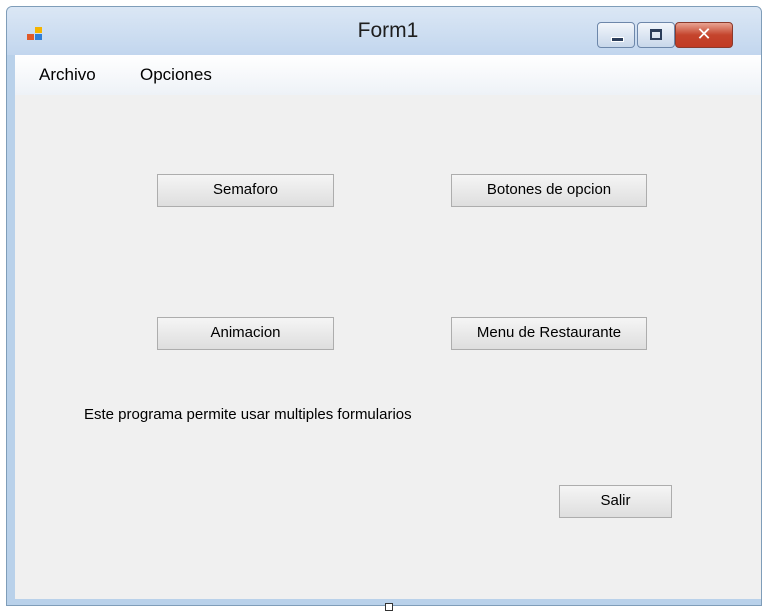  What do you see at coordinates (549, 333) in the screenshot?
I see `menu-de-restaurante-button: Menu de Restaurante` at bounding box center [549, 333].